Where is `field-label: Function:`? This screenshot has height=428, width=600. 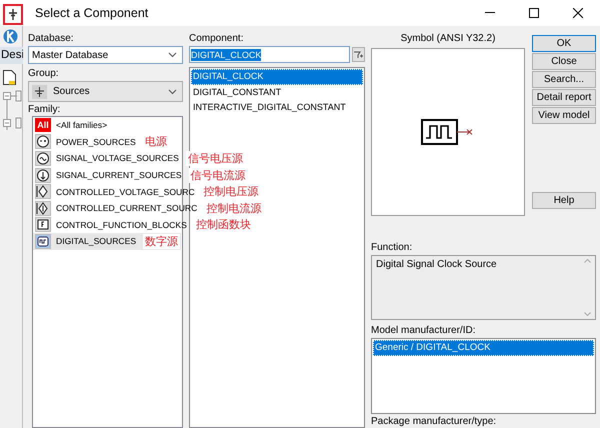 field-label: Function: is located at coordinates (392, 248).